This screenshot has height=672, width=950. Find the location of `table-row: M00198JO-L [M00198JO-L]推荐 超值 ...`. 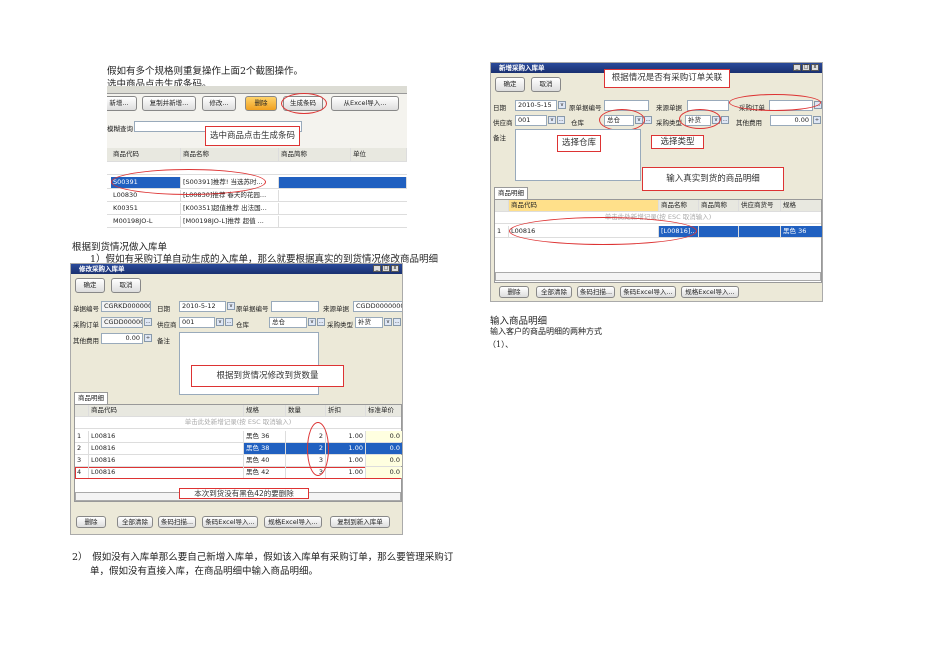

table-row: M00198JO-L [M00198JO-L]推荐 超值 ... is located at coordinates (257, 222).